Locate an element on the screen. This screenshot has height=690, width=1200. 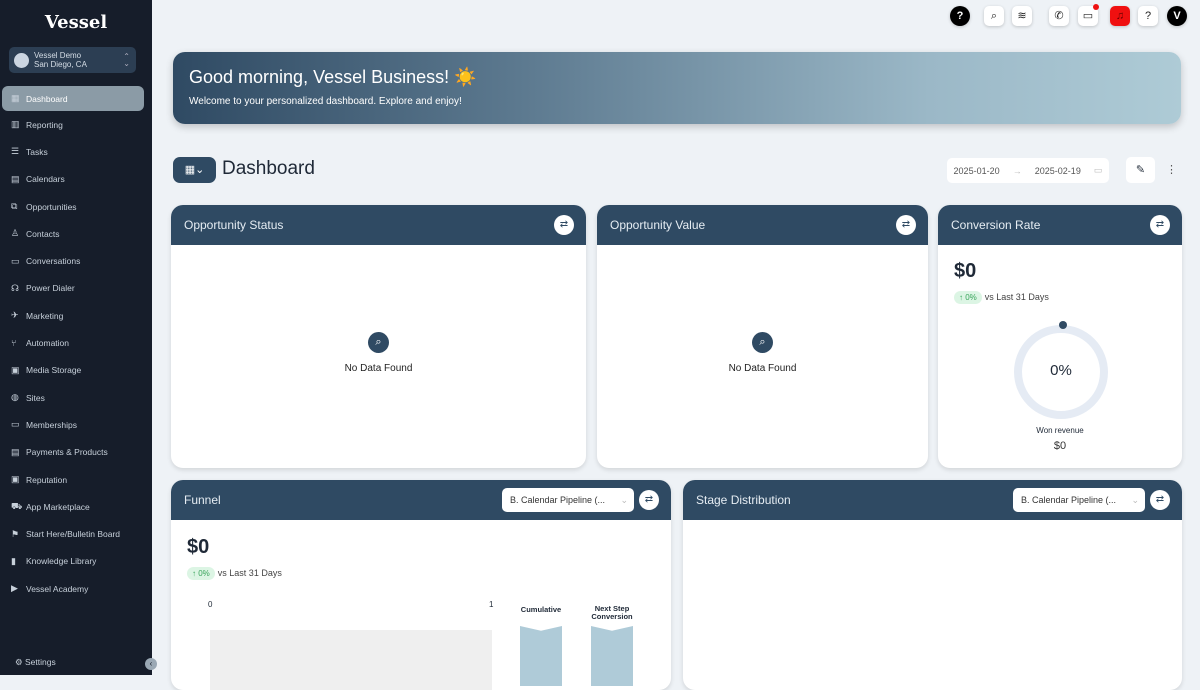
sidebar-item-payments-products: ▤ Payments & Products is located at coordinates (76, 452).